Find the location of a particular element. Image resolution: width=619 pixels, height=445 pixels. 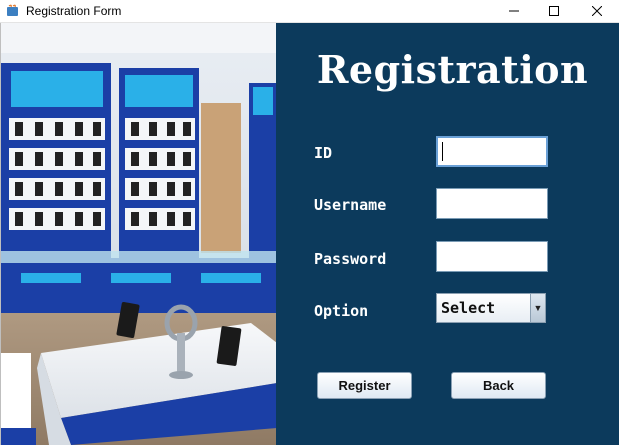

username-label: Username is located at coordinates (350, 205).